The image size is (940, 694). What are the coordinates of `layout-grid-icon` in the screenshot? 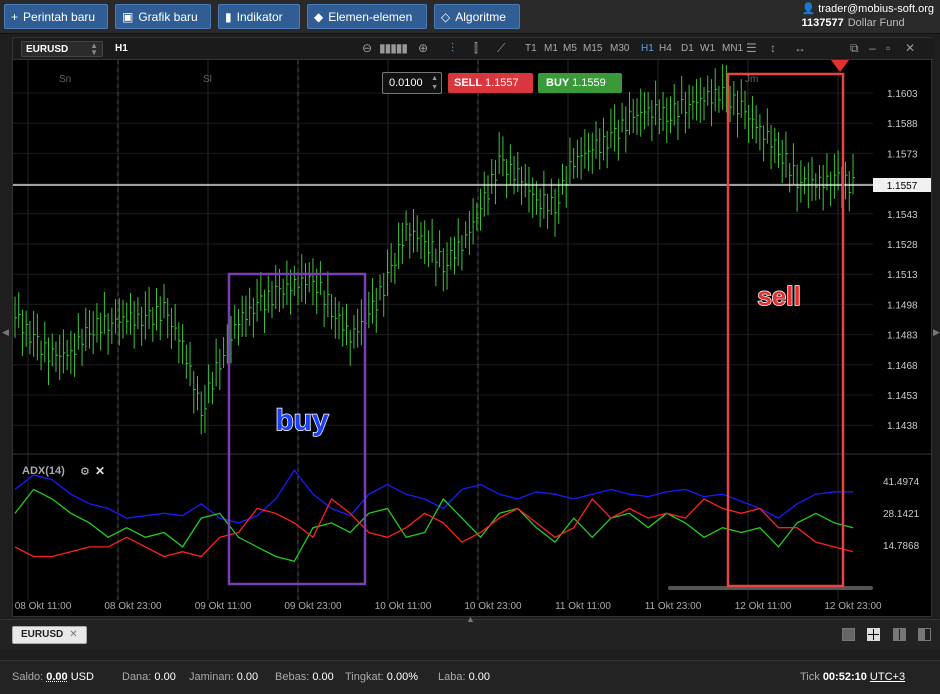 It's located at (873, 634).